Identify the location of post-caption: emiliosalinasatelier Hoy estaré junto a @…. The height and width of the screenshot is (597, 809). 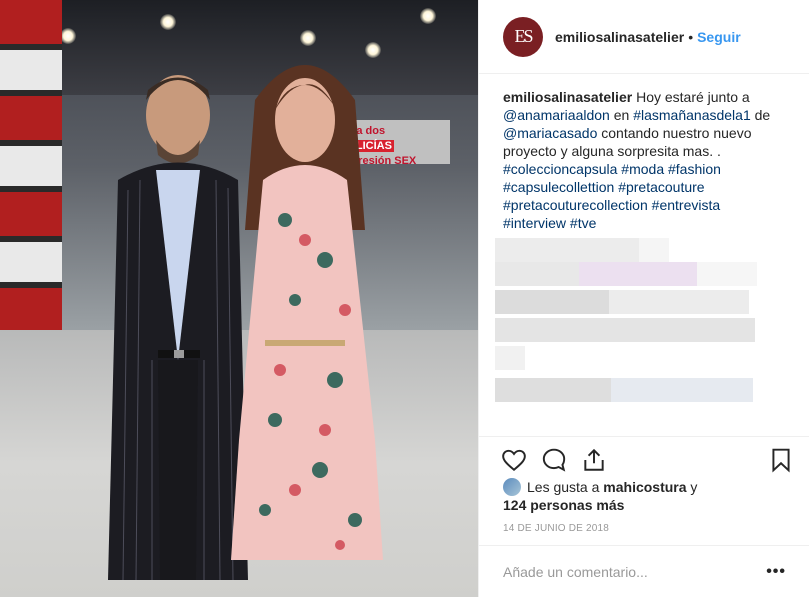
(648, 160).